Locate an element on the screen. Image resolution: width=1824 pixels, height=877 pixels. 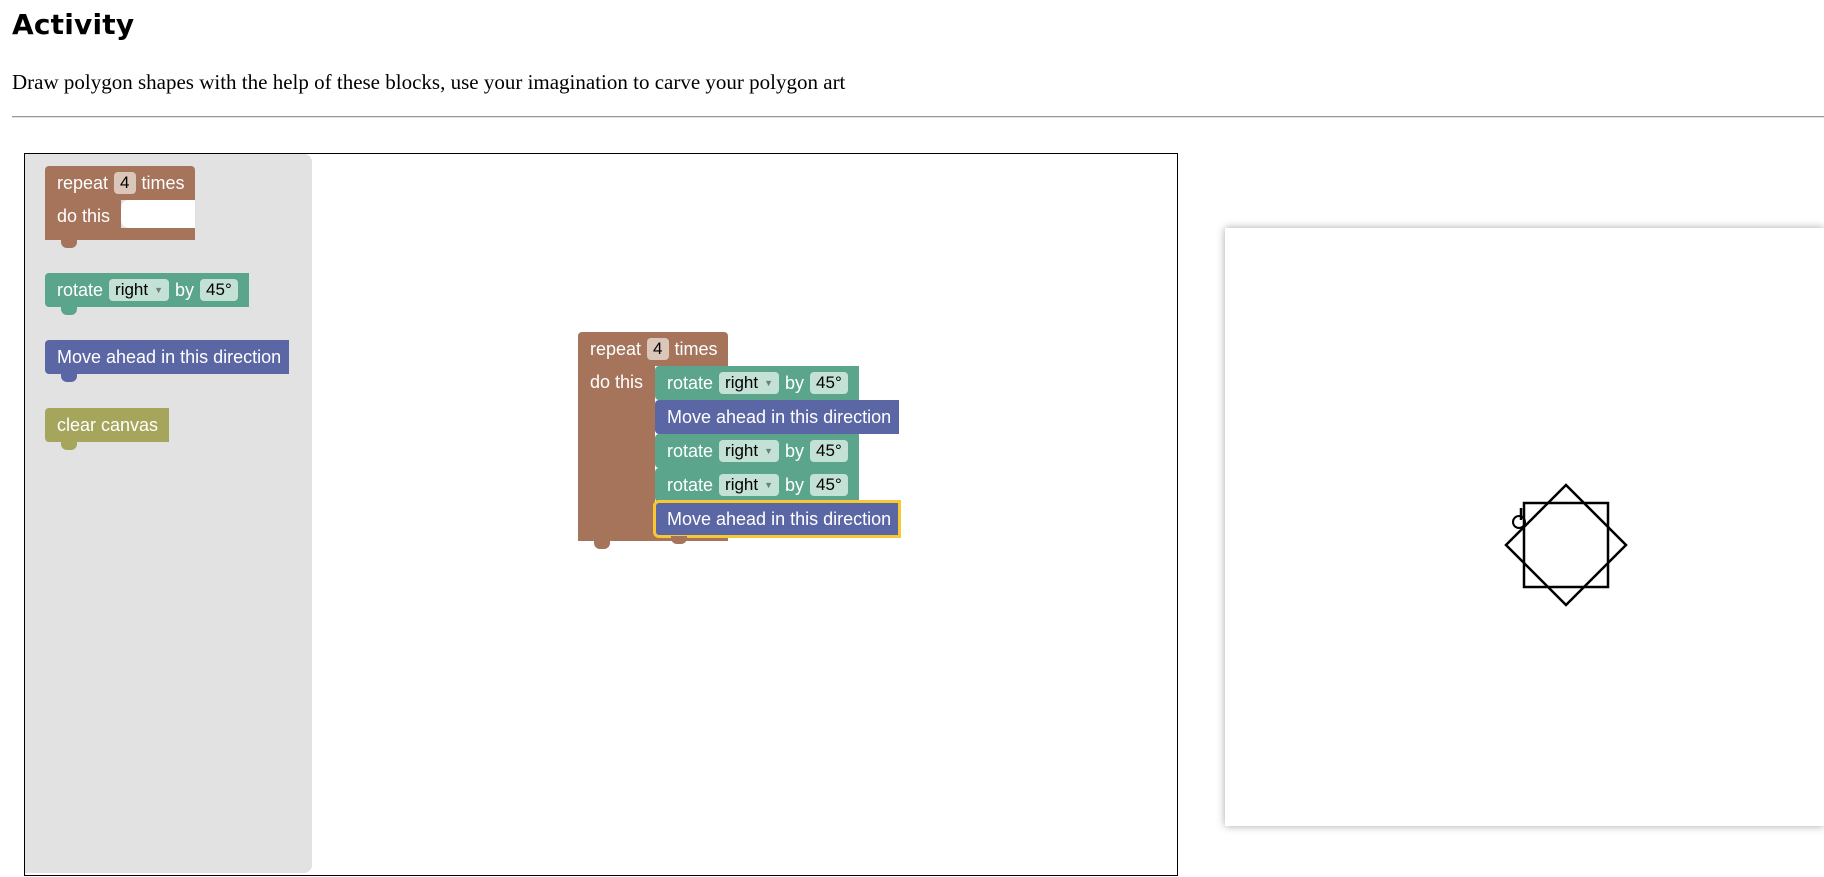
page-title: Activity is located at coordinates (73, 24).